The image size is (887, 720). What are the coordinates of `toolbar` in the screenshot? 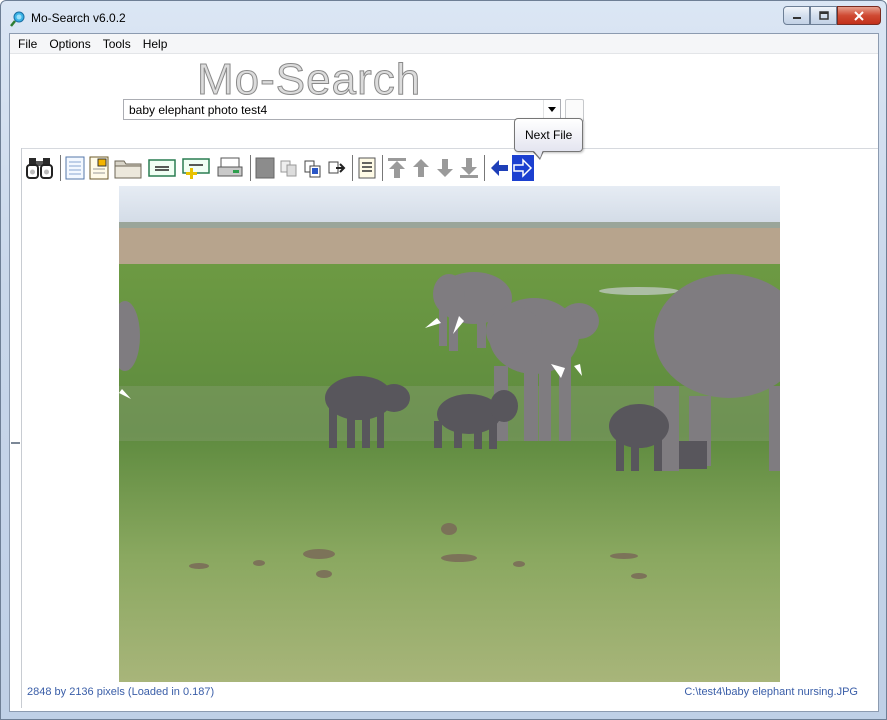 It's located at (280, 168).